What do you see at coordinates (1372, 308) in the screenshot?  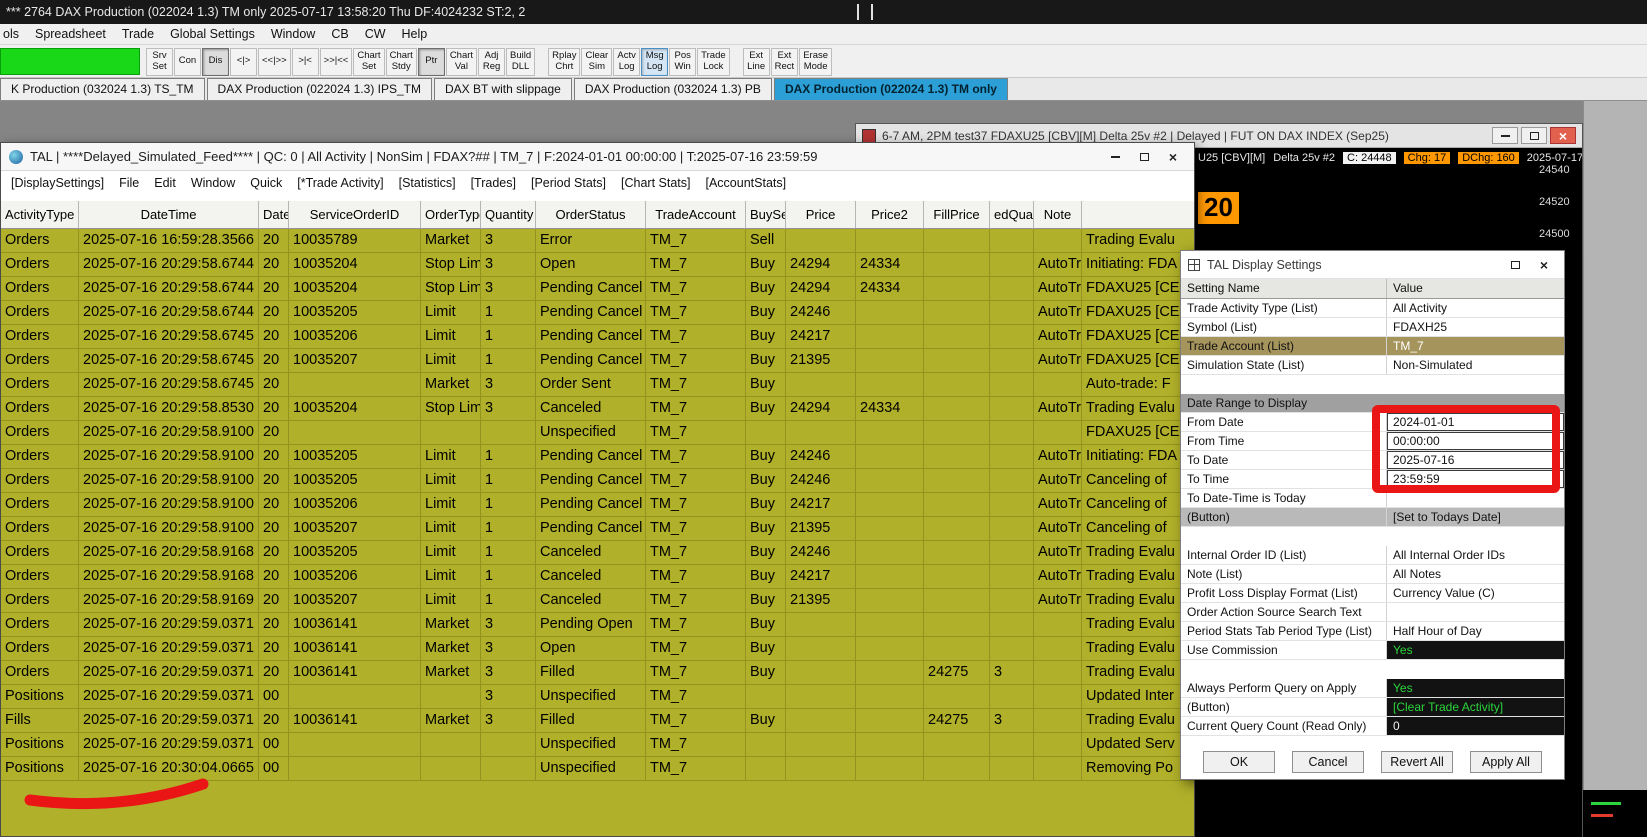 I see `settings-row-trade-activity-type-list: Trade Activity Type (List) All Activity` at bounding box center [1372, 308].